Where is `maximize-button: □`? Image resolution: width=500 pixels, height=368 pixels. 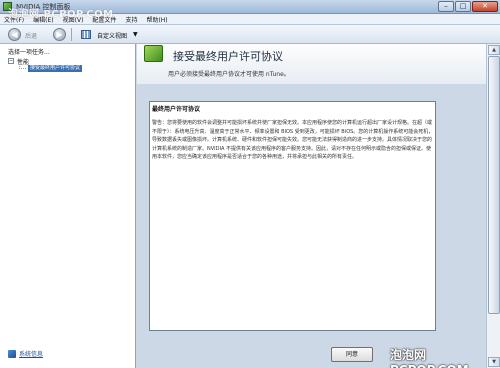 maximize-button: □ is located at coordinates (463, 6).